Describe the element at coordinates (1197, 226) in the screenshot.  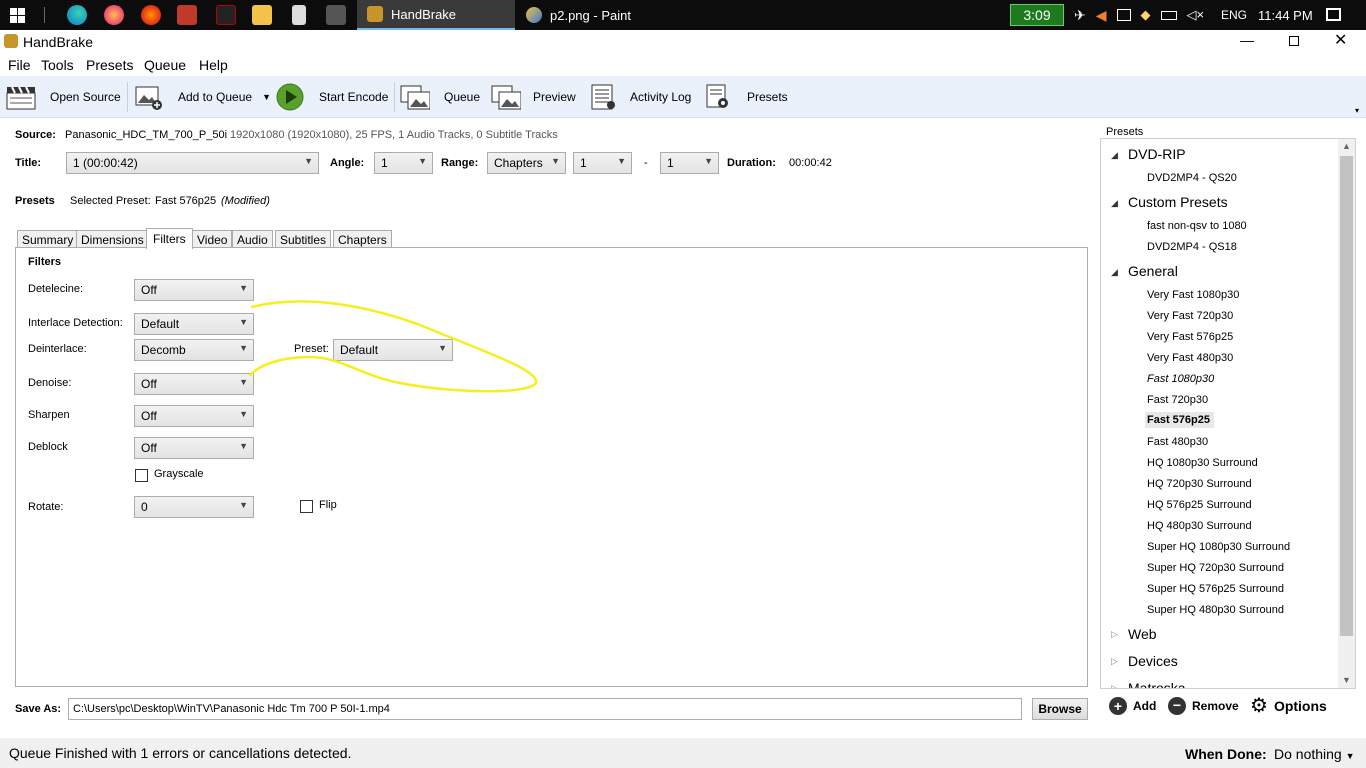
I see `preset-item: fast non-qsv to 1080` at that location.